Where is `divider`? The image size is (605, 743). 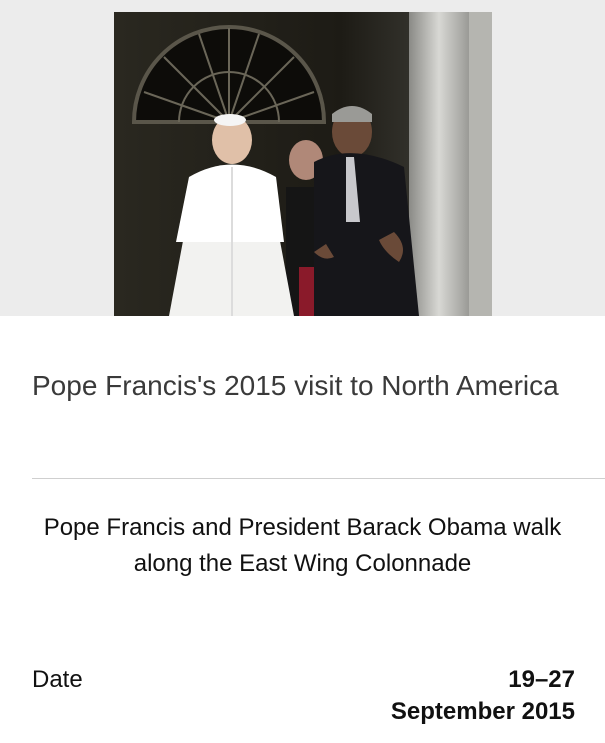 divider is located at coordinates (318, 478).